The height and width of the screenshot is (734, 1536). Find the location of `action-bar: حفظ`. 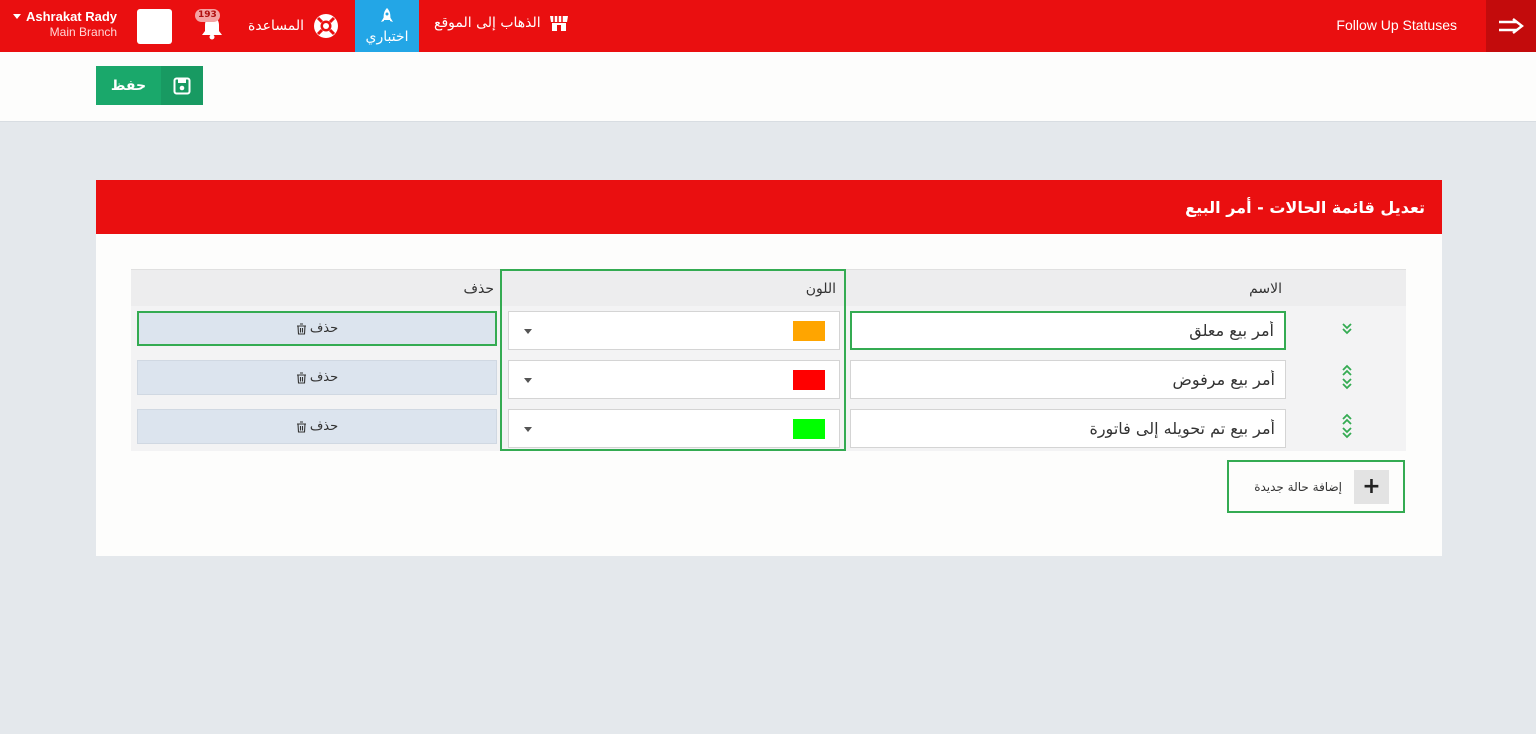

action-bar: حفظ is located at coordinates (768, 87).